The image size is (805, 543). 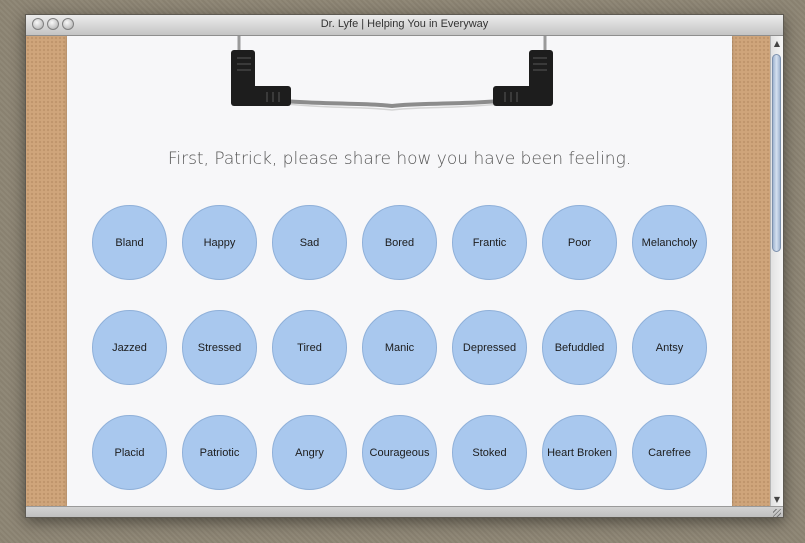 I want to click on feeling-option-befuddled: Befuddled, so click(x=579, y=347).